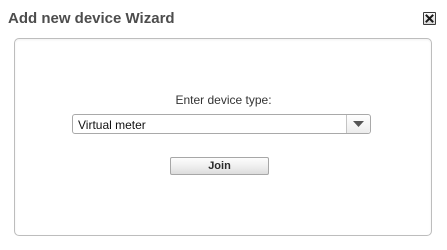  What do you see at coordinates (219, 166) in the screenshot?
I see `join-button: Join` at bounding box center [219, 166].